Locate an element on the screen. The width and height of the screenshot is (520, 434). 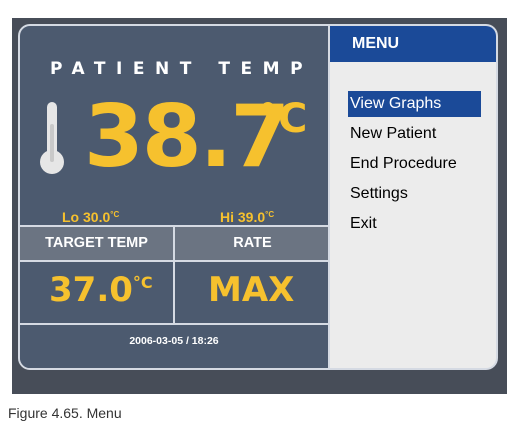
menu-title: MENU is located at coordinates (413, 44).